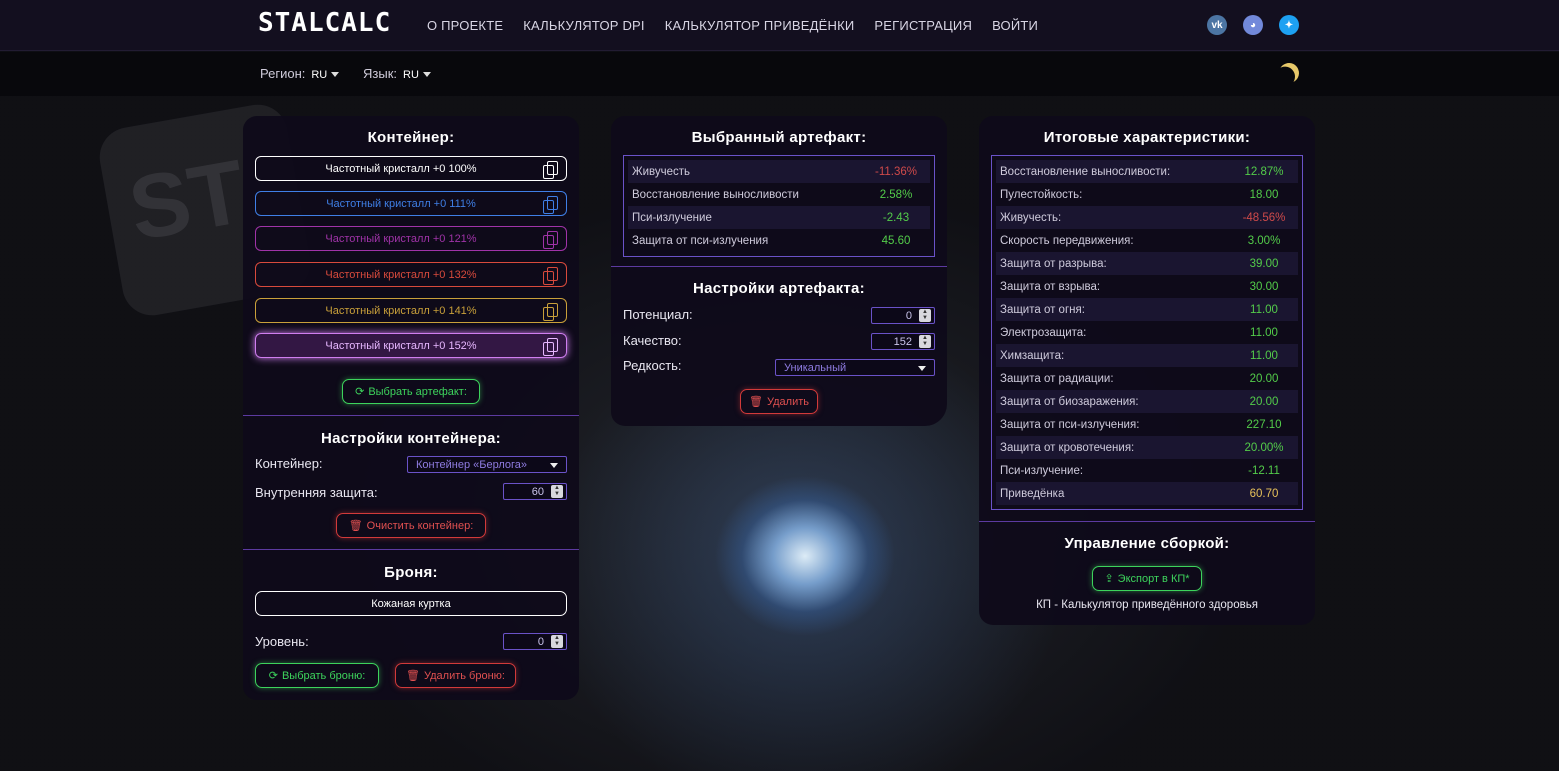  I want to click on stat-row: Пси-излучение: -12.11, so click(1147, 470).